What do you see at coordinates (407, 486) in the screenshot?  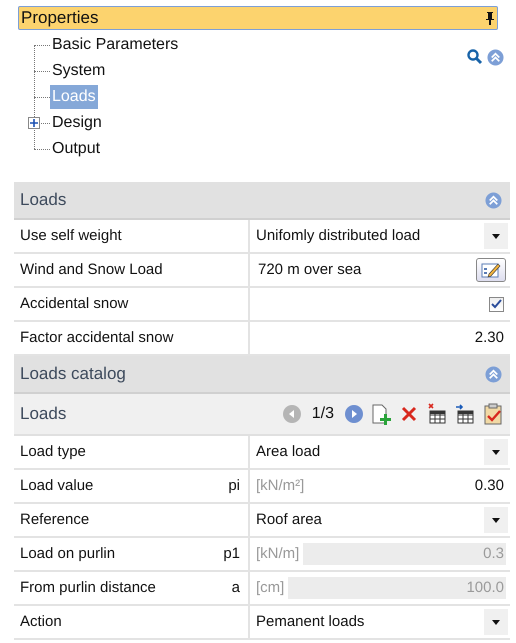 I see `number-field: 0.30` at bounding box center [407, 486].